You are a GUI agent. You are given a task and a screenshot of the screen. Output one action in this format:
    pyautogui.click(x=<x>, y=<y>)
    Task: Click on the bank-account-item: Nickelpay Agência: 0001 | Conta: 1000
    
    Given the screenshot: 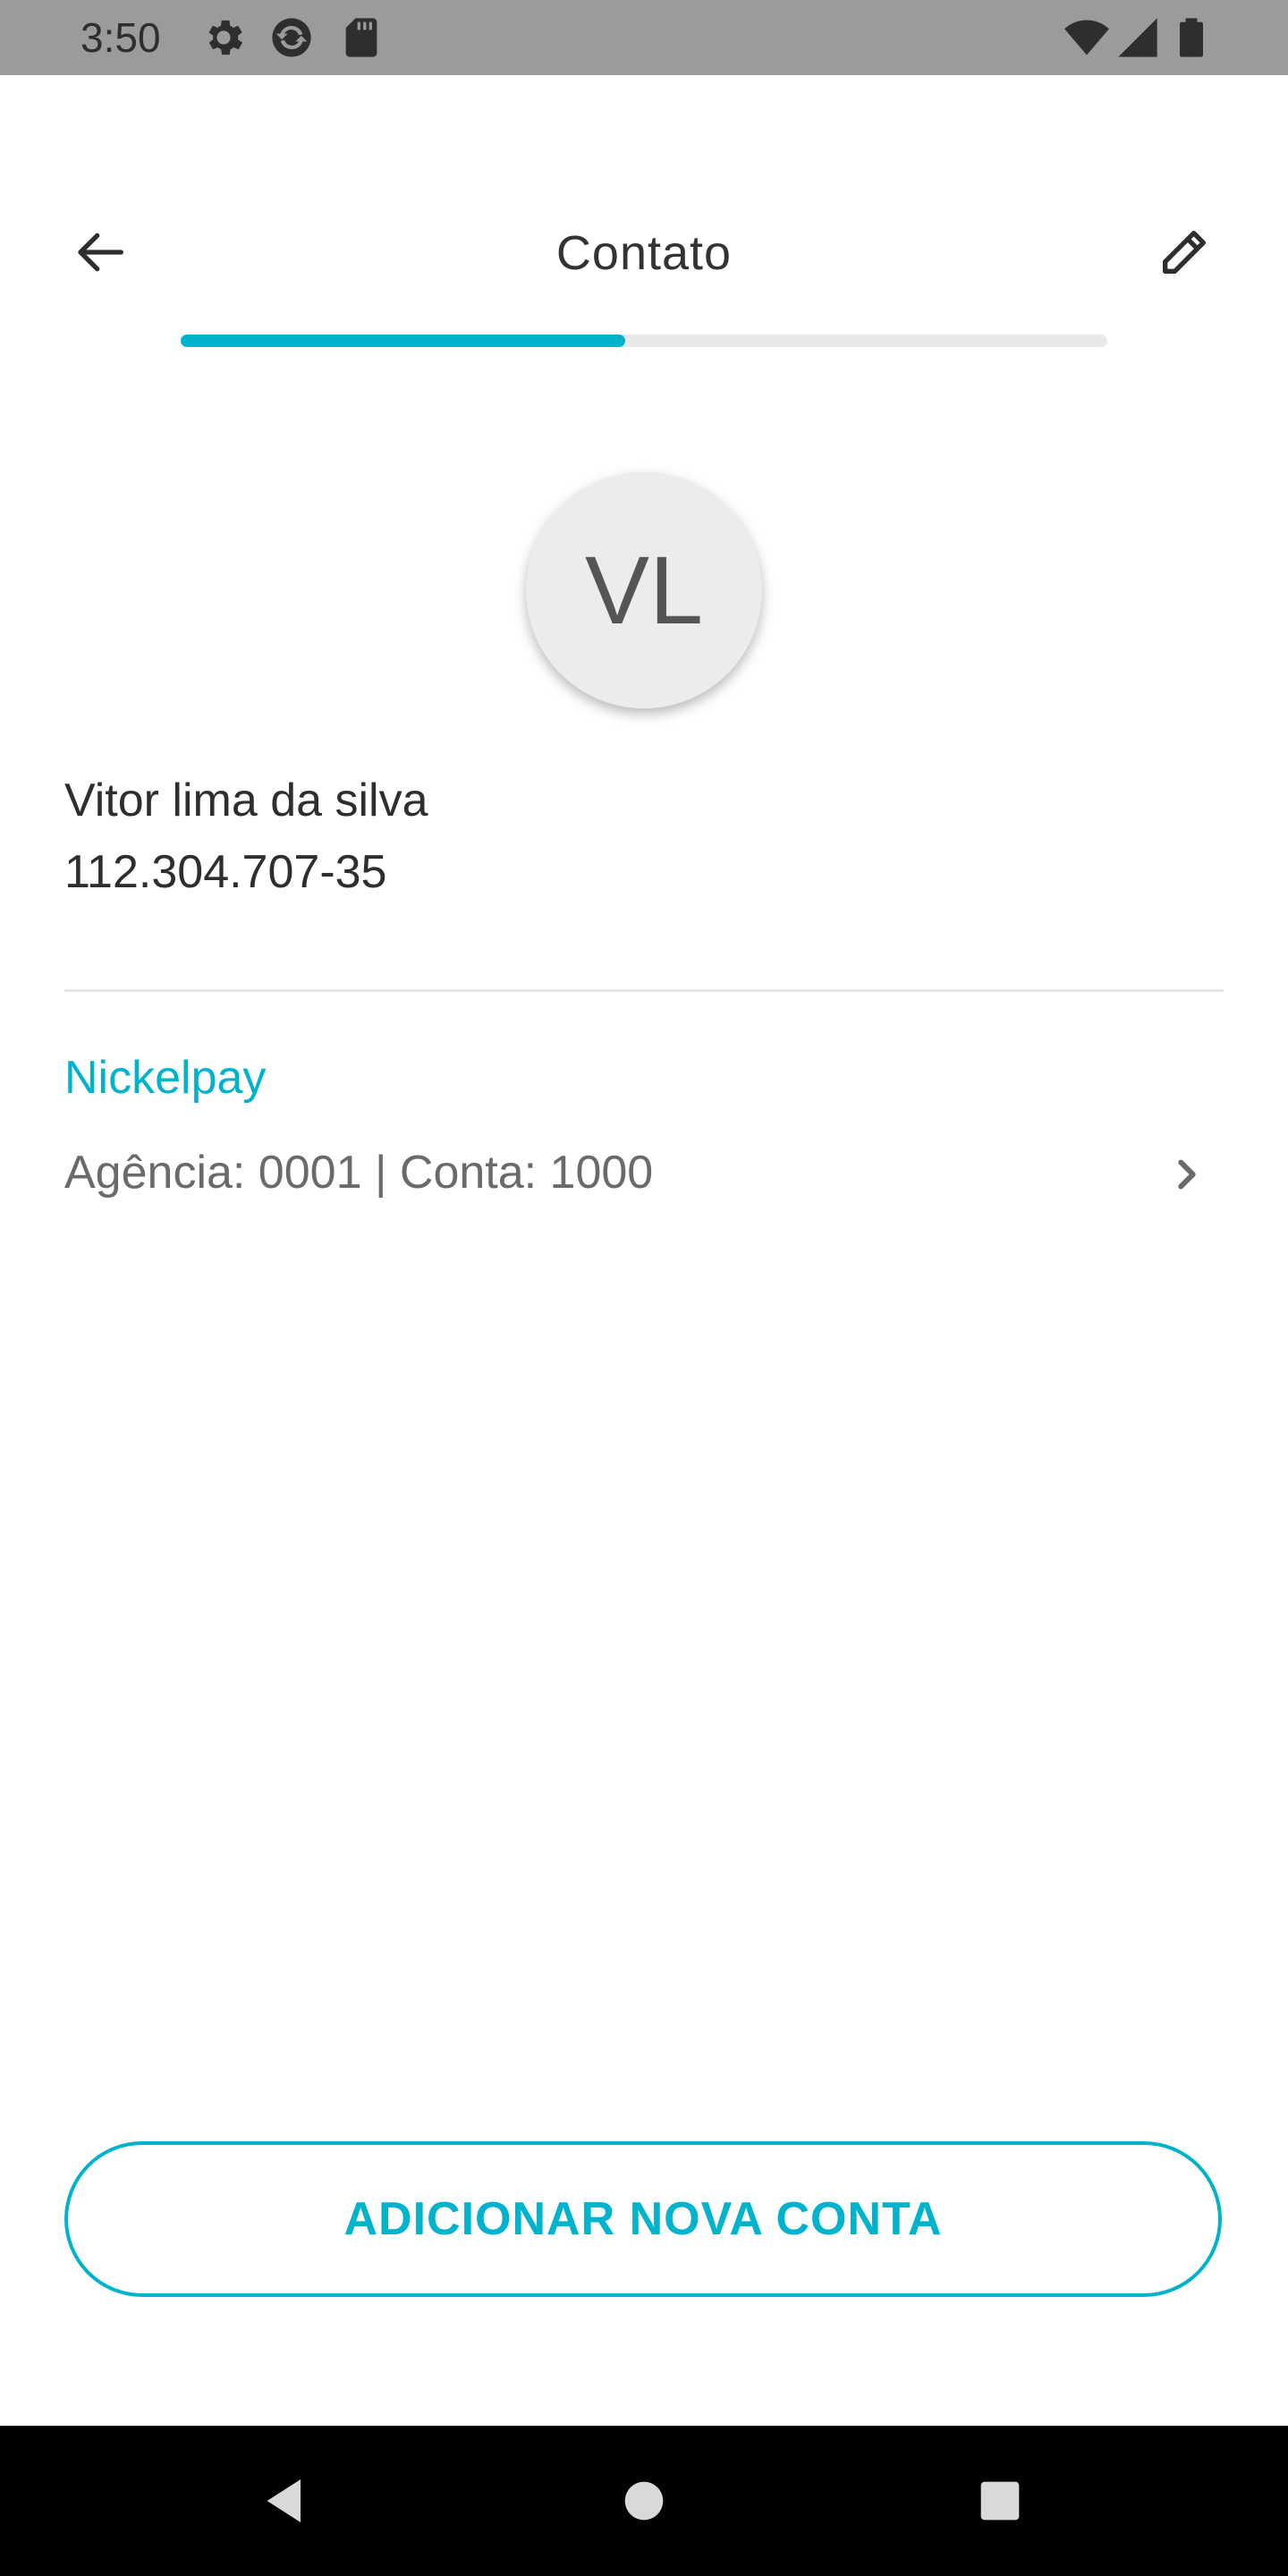 What is the action you would take?
    pyautogui.click(x=644, y=1127)
    